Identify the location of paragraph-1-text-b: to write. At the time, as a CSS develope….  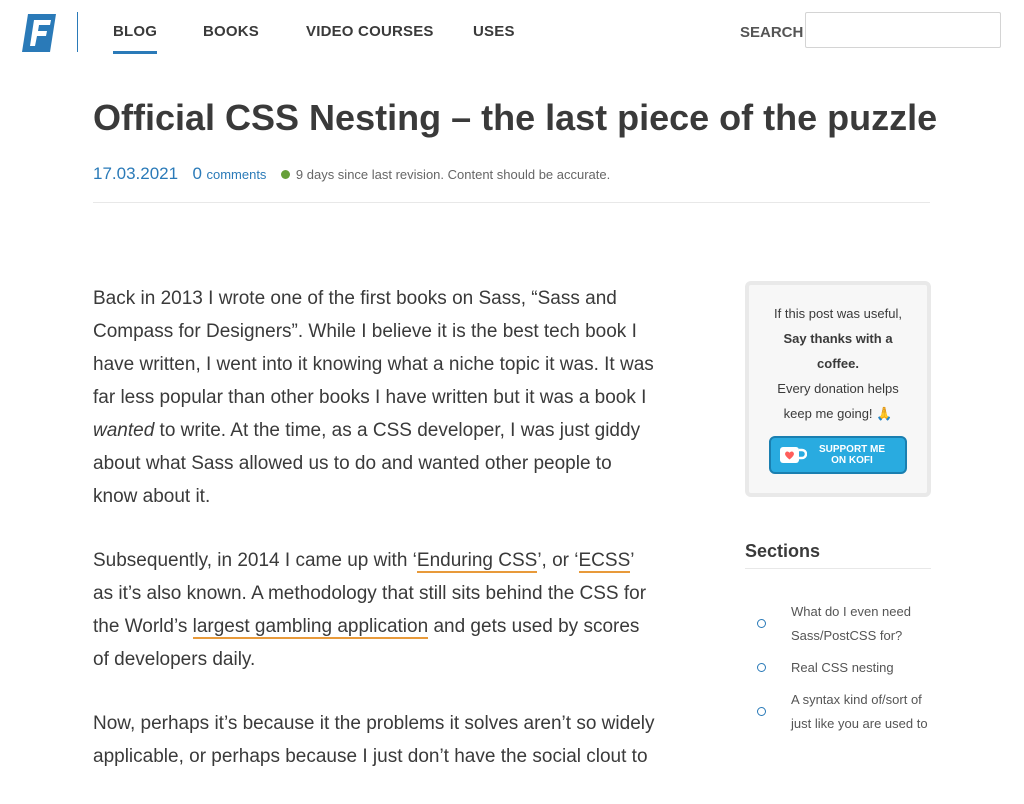
(367, 463).